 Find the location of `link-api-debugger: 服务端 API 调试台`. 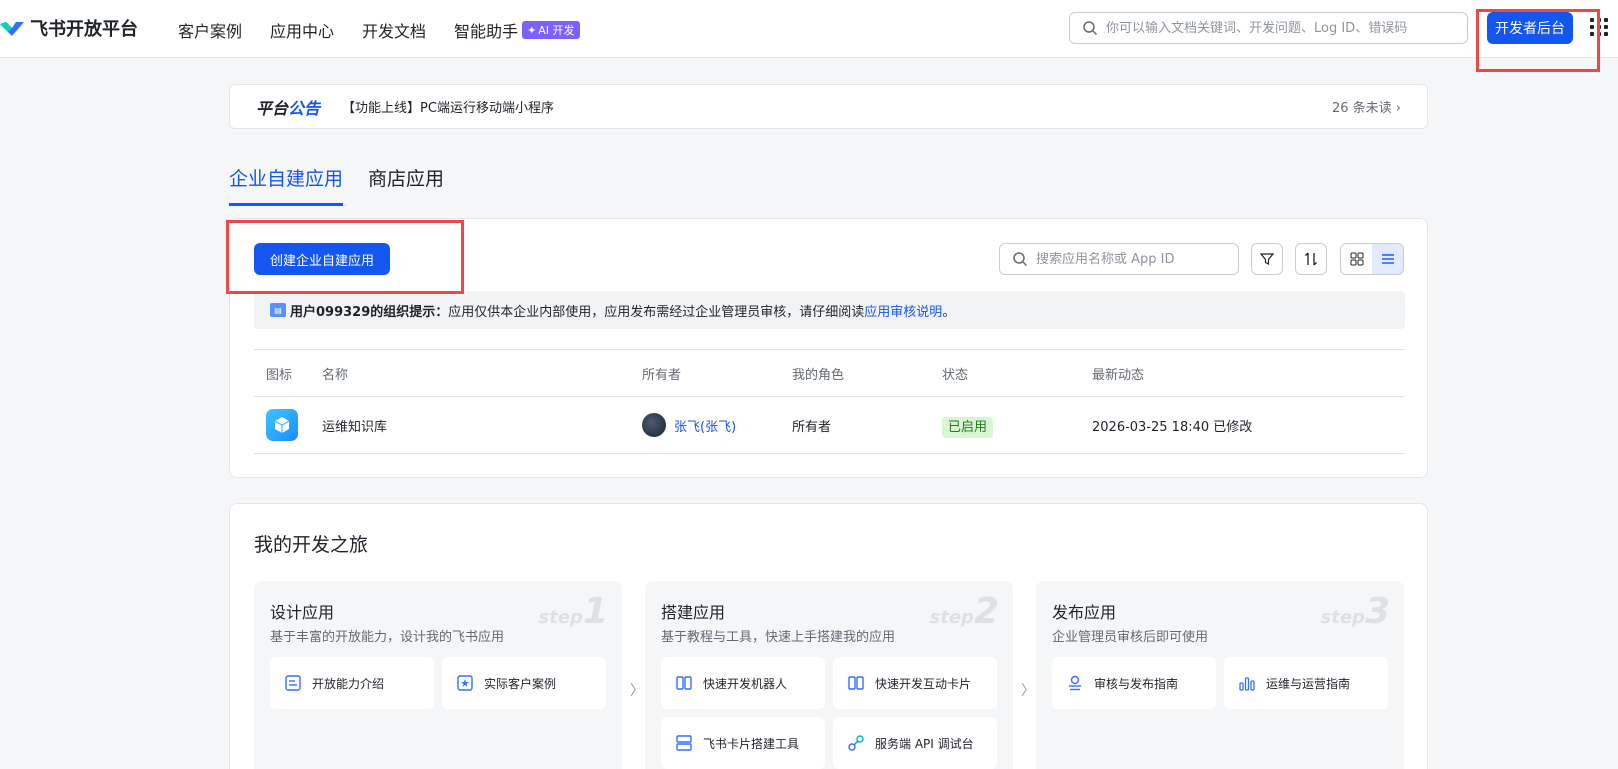

link-api-debugger: 服务端 API 调试台 is located at coordinates (915, 743).